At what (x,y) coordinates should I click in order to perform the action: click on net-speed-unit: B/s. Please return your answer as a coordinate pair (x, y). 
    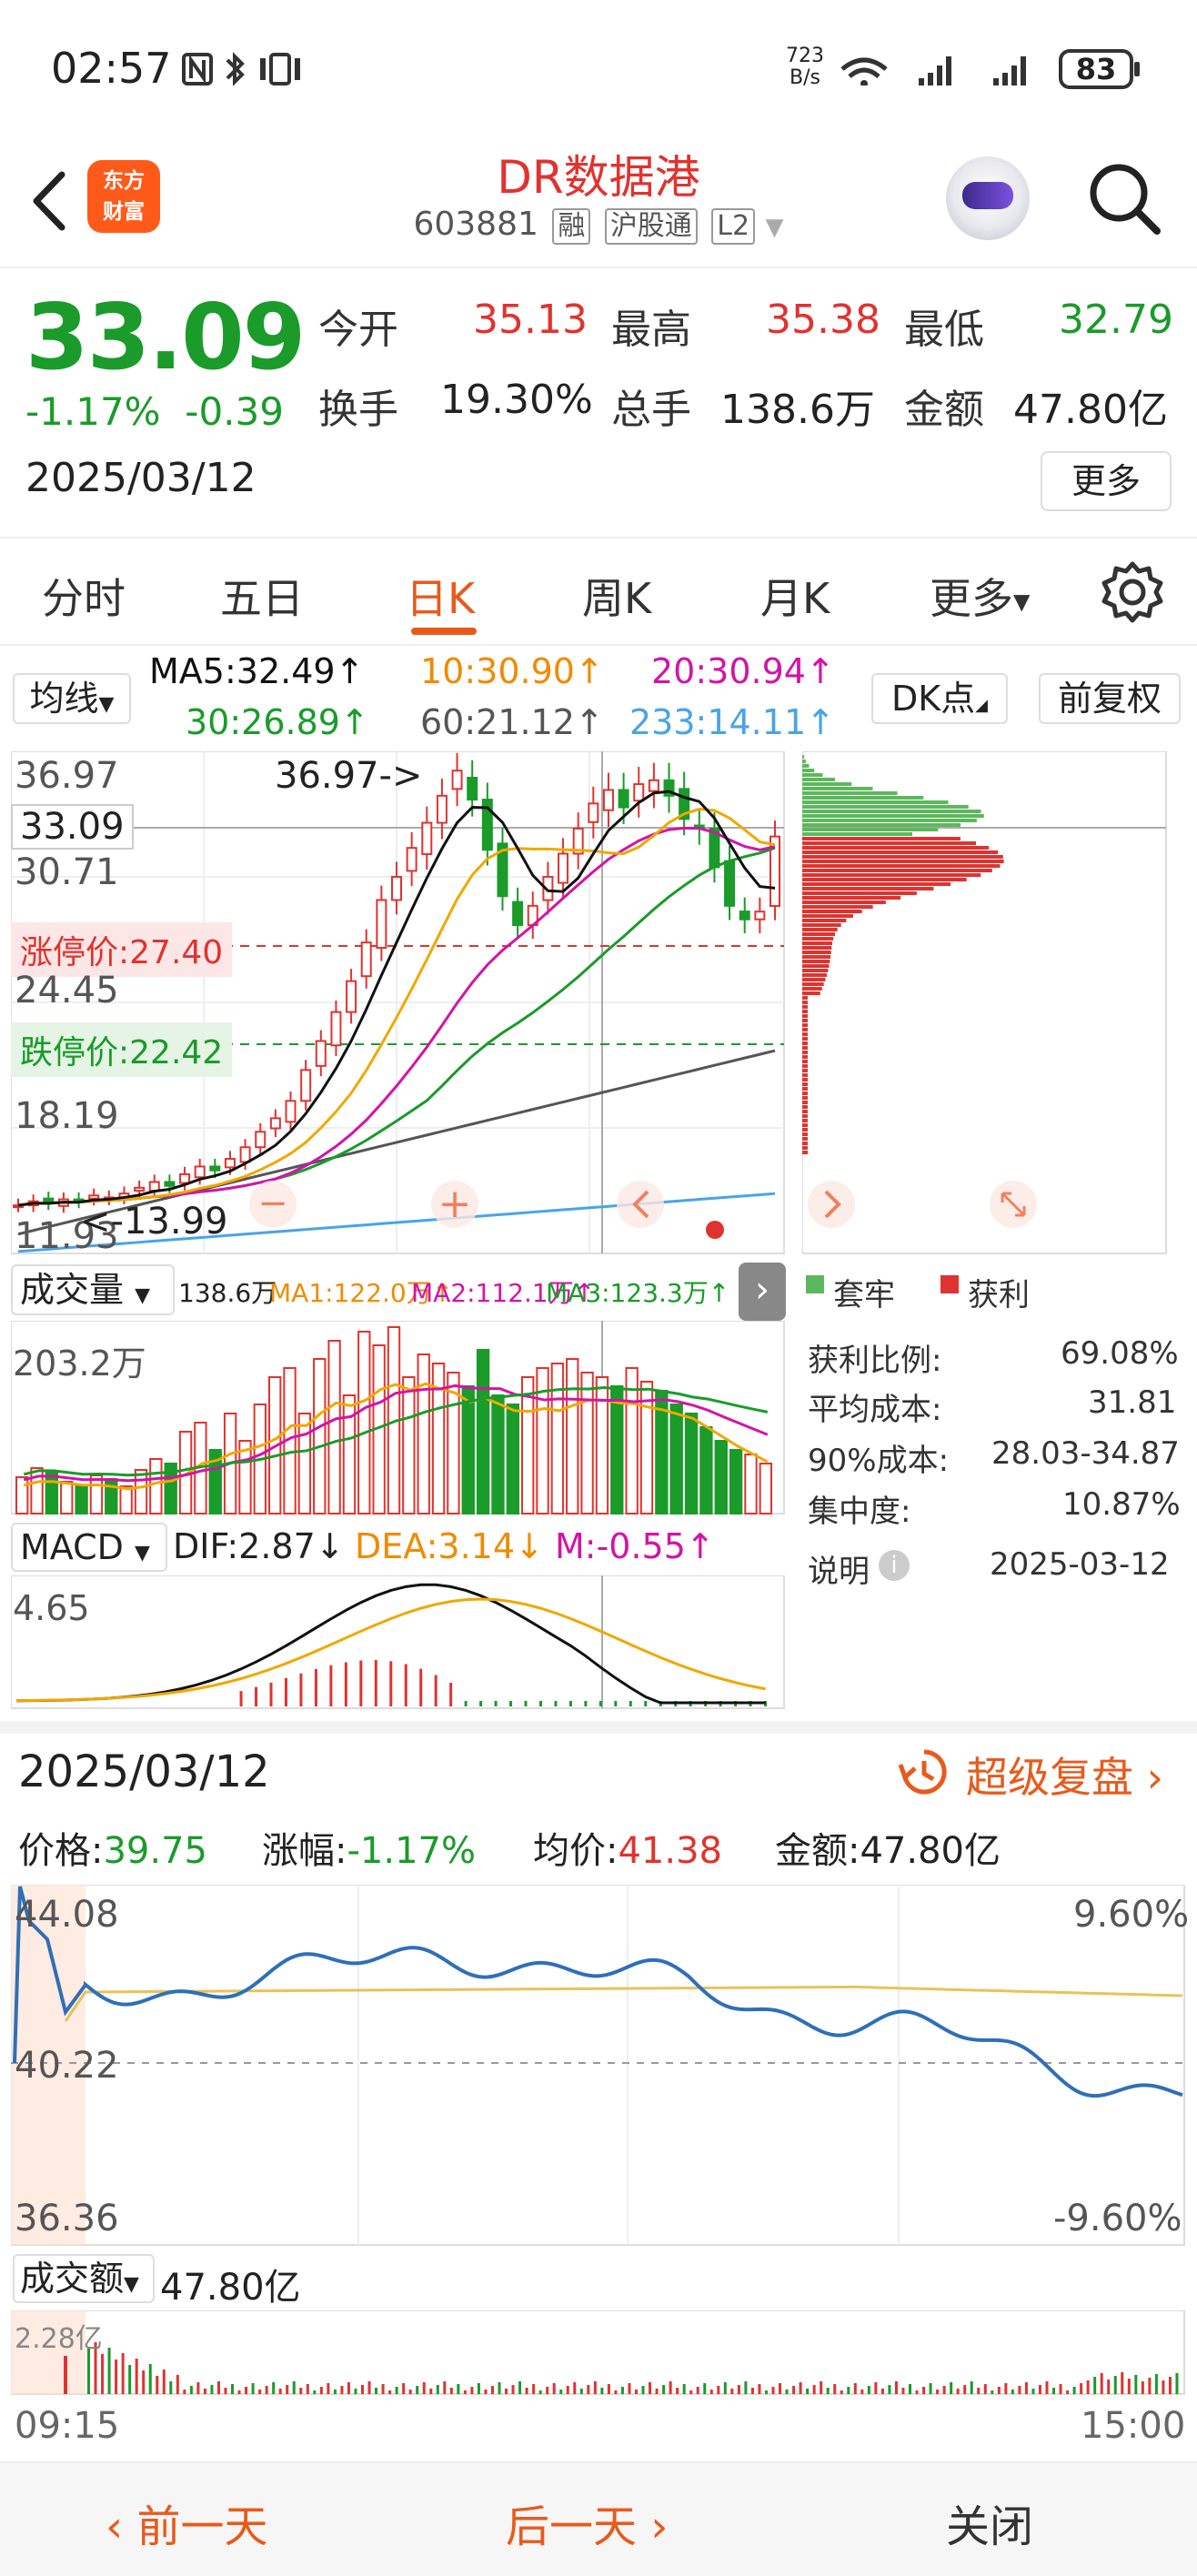
    Looking at the image, I should click on (805, 77).